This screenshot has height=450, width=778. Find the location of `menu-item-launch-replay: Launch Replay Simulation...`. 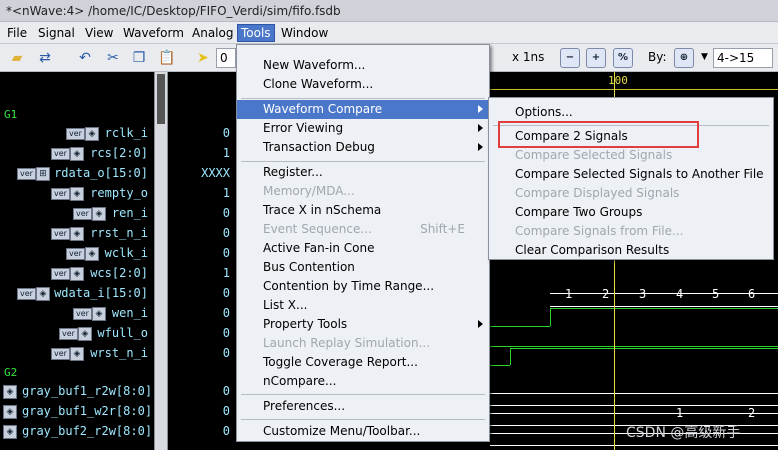

menu-item-launch-replay: Launch Replay Simulation... is located at coordinates (363, 343).